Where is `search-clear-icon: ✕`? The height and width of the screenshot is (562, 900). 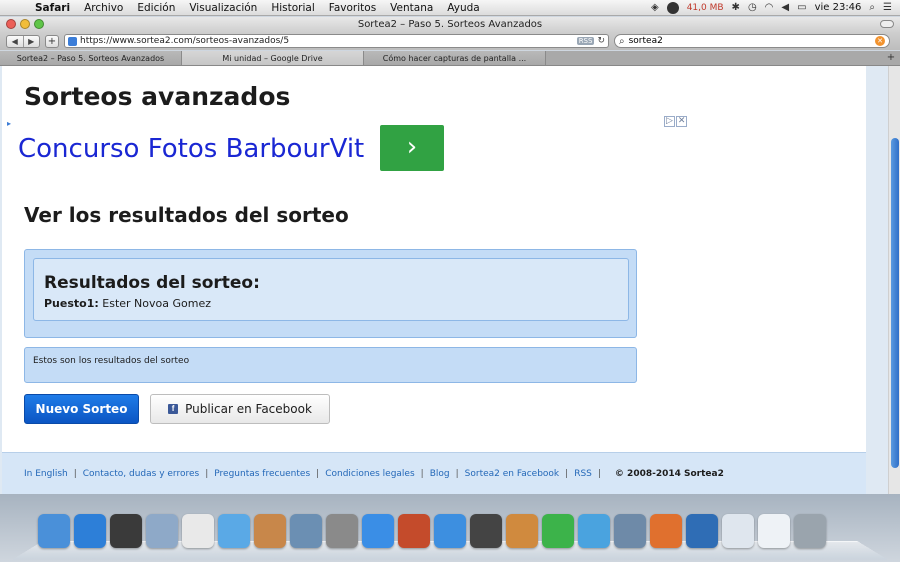 search-clear-icon: ✕ is located at coordinates (880, 41).